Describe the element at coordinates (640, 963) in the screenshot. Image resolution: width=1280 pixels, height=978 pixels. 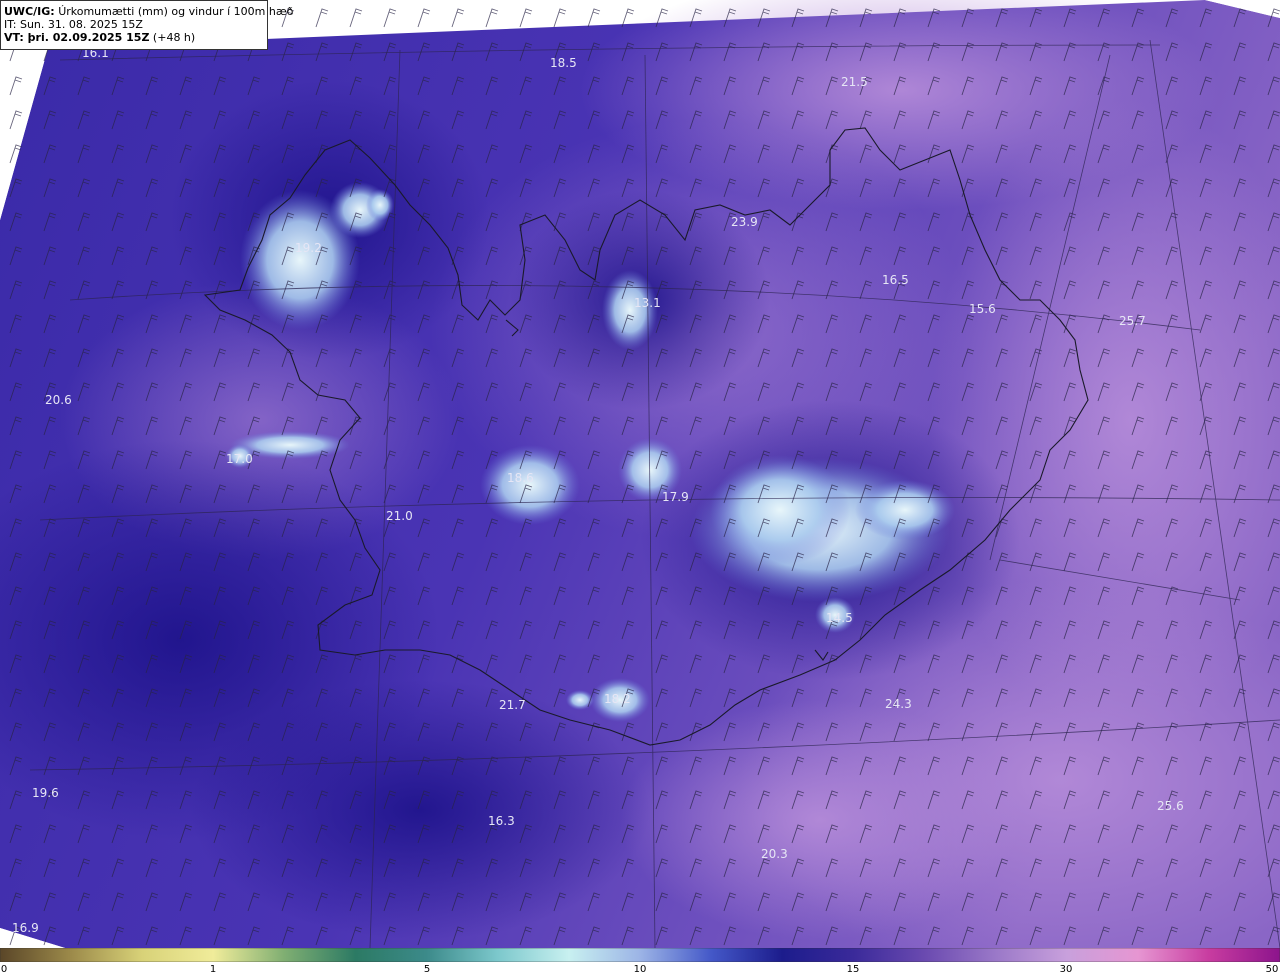
I see `colorbar: 0 1 5 10 15 30 50` at that location.